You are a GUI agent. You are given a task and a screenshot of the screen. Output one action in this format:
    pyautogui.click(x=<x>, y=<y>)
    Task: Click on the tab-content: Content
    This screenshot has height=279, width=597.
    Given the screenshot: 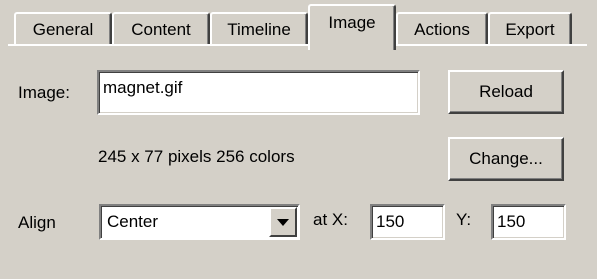 What is the action you would take?
    pyautogui.click(x=161, y=29)
    